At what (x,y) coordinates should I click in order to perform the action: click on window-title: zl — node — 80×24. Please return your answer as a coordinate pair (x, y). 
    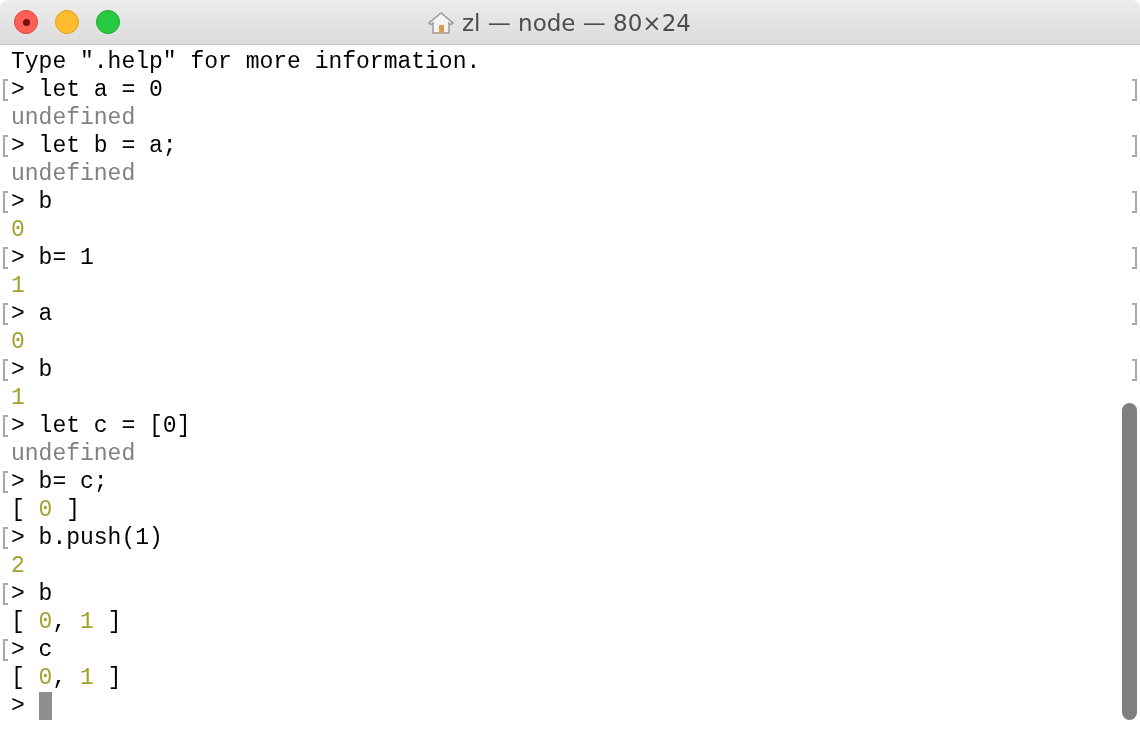
    Looking at the image, I should click on (576, 22).